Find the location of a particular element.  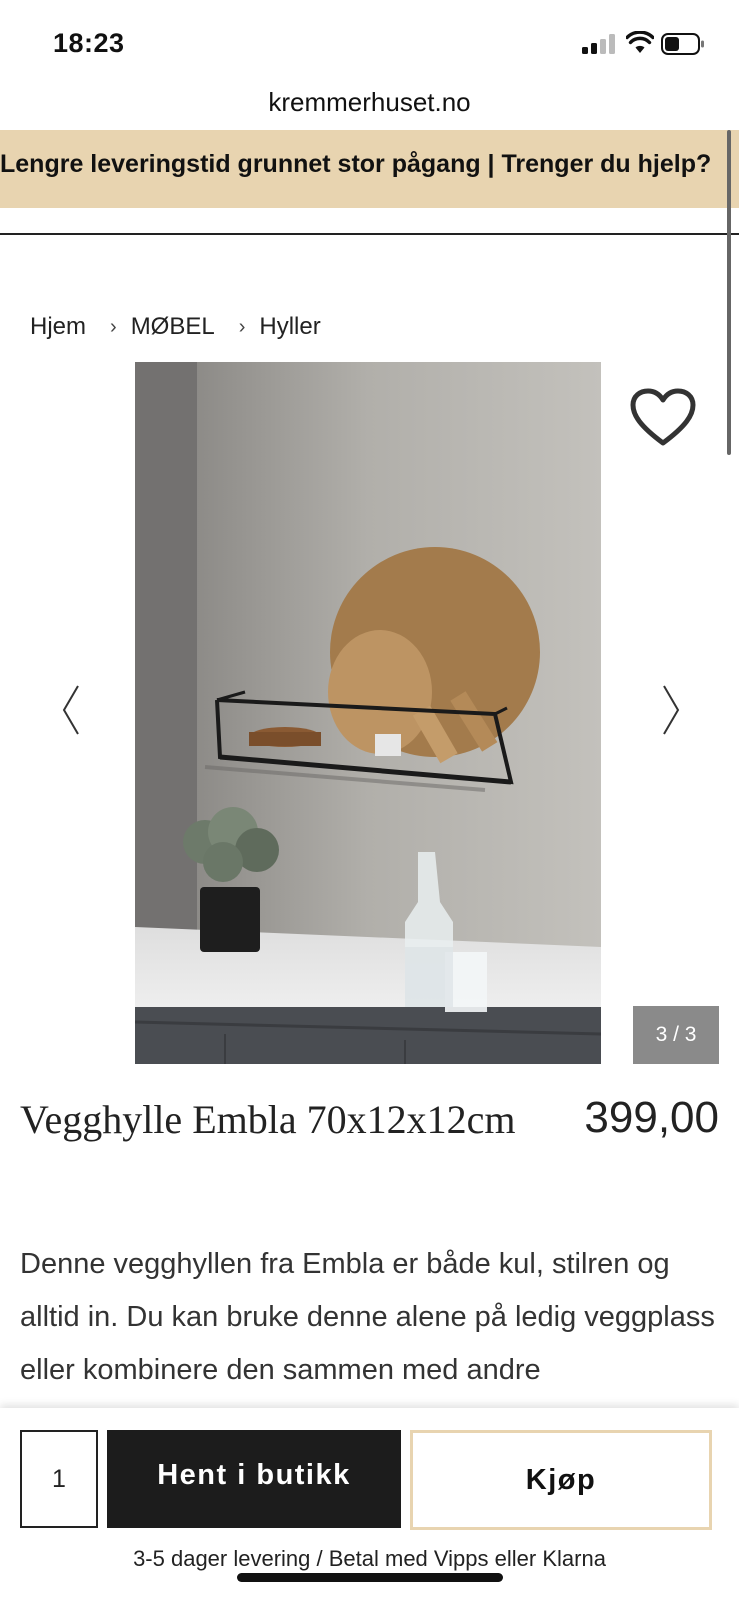

header-divider is located at coordinates (369, 234).